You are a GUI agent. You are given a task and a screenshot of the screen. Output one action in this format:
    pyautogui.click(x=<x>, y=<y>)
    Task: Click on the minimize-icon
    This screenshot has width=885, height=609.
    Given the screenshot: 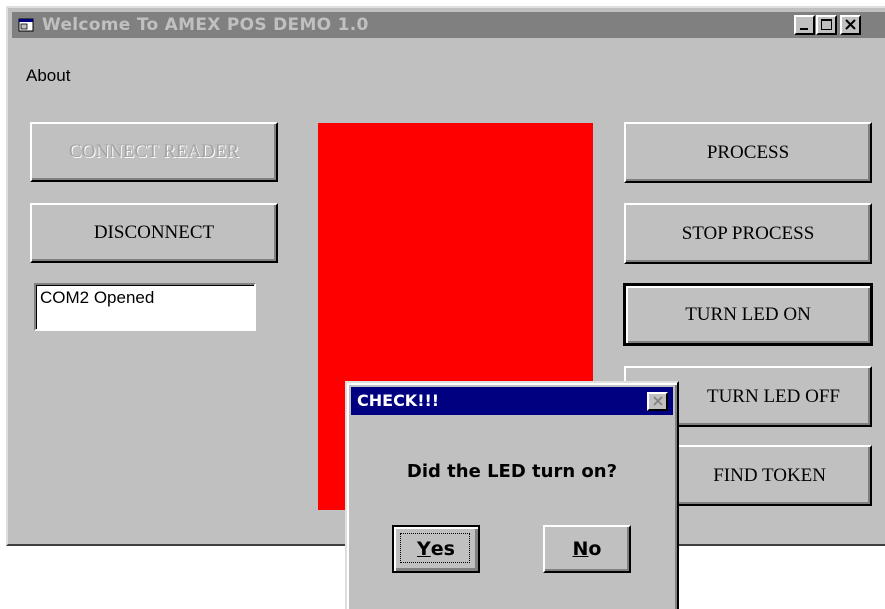 What is the action you would take?
    pyautogui.click(x=804, y=29)
    